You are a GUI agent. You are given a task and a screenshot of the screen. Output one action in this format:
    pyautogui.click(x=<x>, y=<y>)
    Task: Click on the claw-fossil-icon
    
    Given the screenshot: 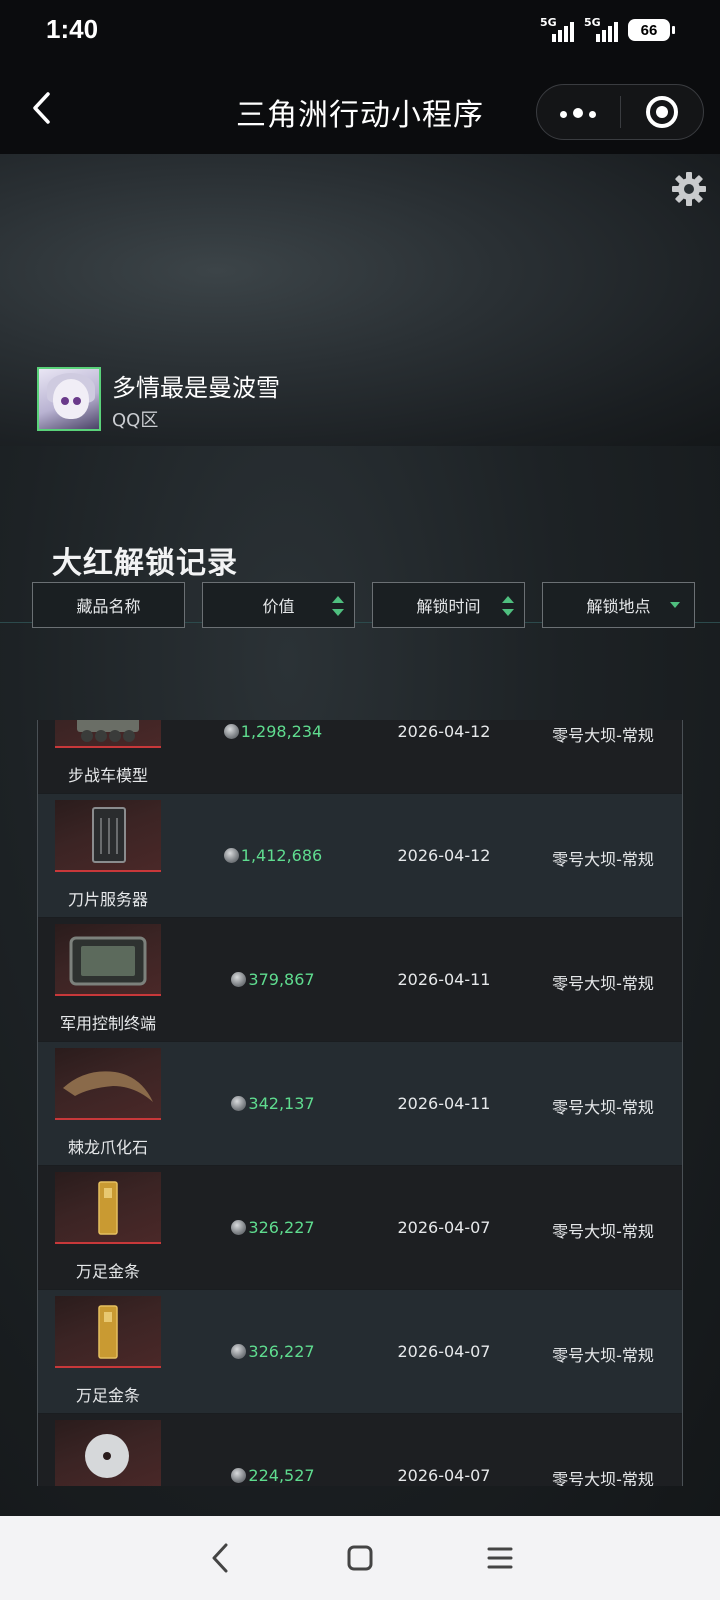 What is the action you would take?
    pyautogui.click(x=108, y=1084)
    